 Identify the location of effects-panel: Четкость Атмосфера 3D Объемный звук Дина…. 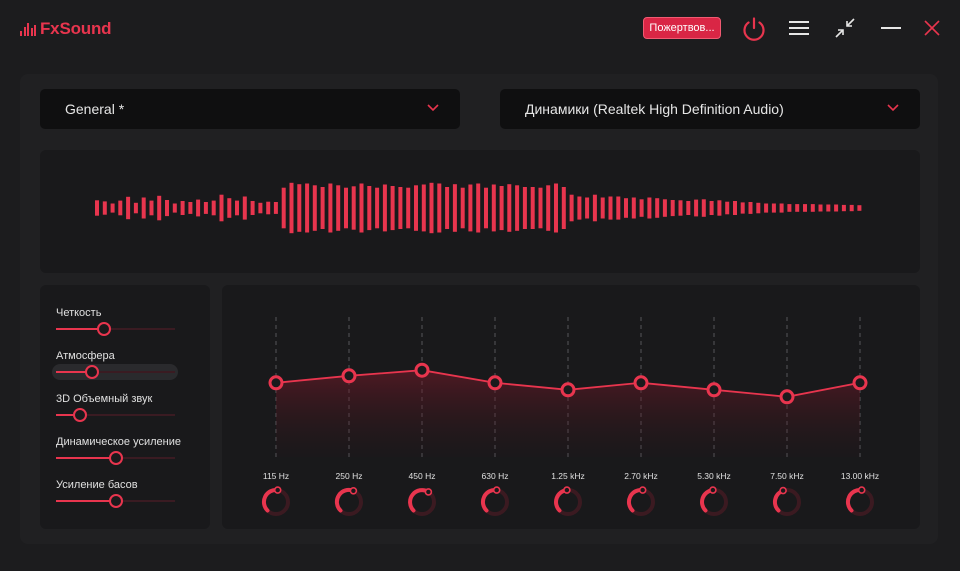
(125, 407).